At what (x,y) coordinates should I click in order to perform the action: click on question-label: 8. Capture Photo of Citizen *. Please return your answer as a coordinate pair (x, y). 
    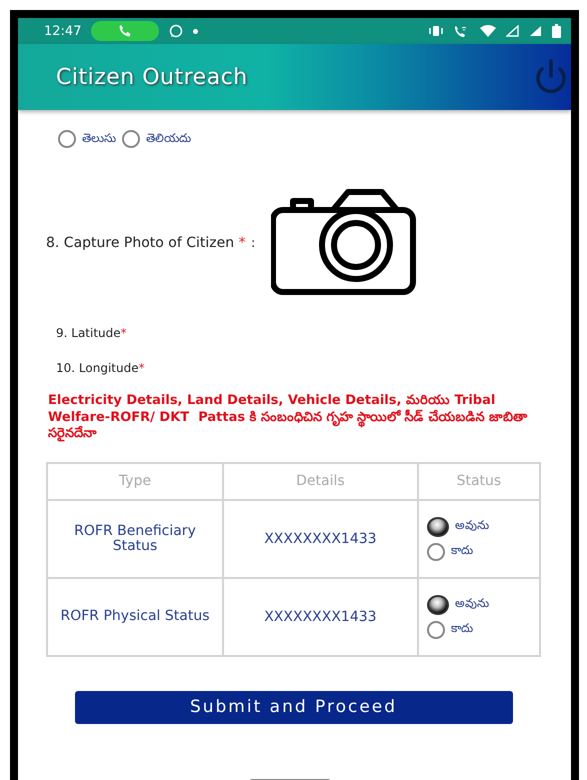
    Looking at the image, I should click on (146, 243).